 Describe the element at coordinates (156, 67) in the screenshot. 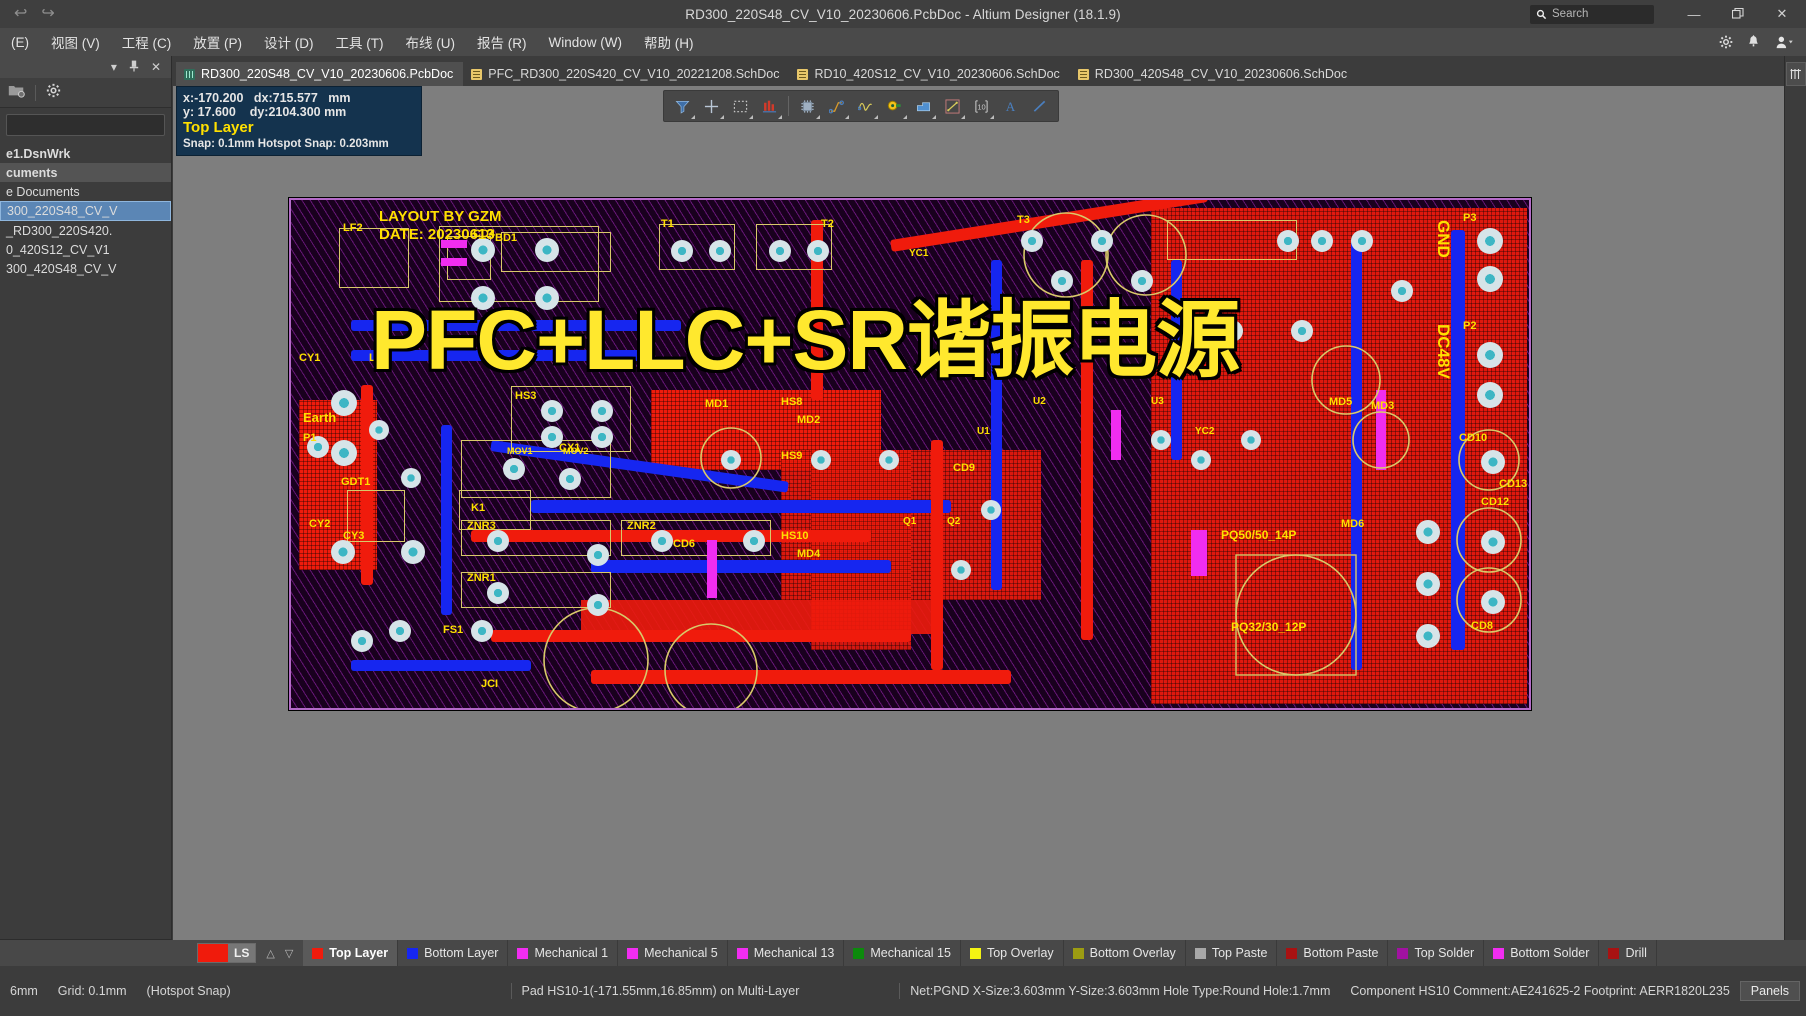

I see `close-icon: ✕` at that location.